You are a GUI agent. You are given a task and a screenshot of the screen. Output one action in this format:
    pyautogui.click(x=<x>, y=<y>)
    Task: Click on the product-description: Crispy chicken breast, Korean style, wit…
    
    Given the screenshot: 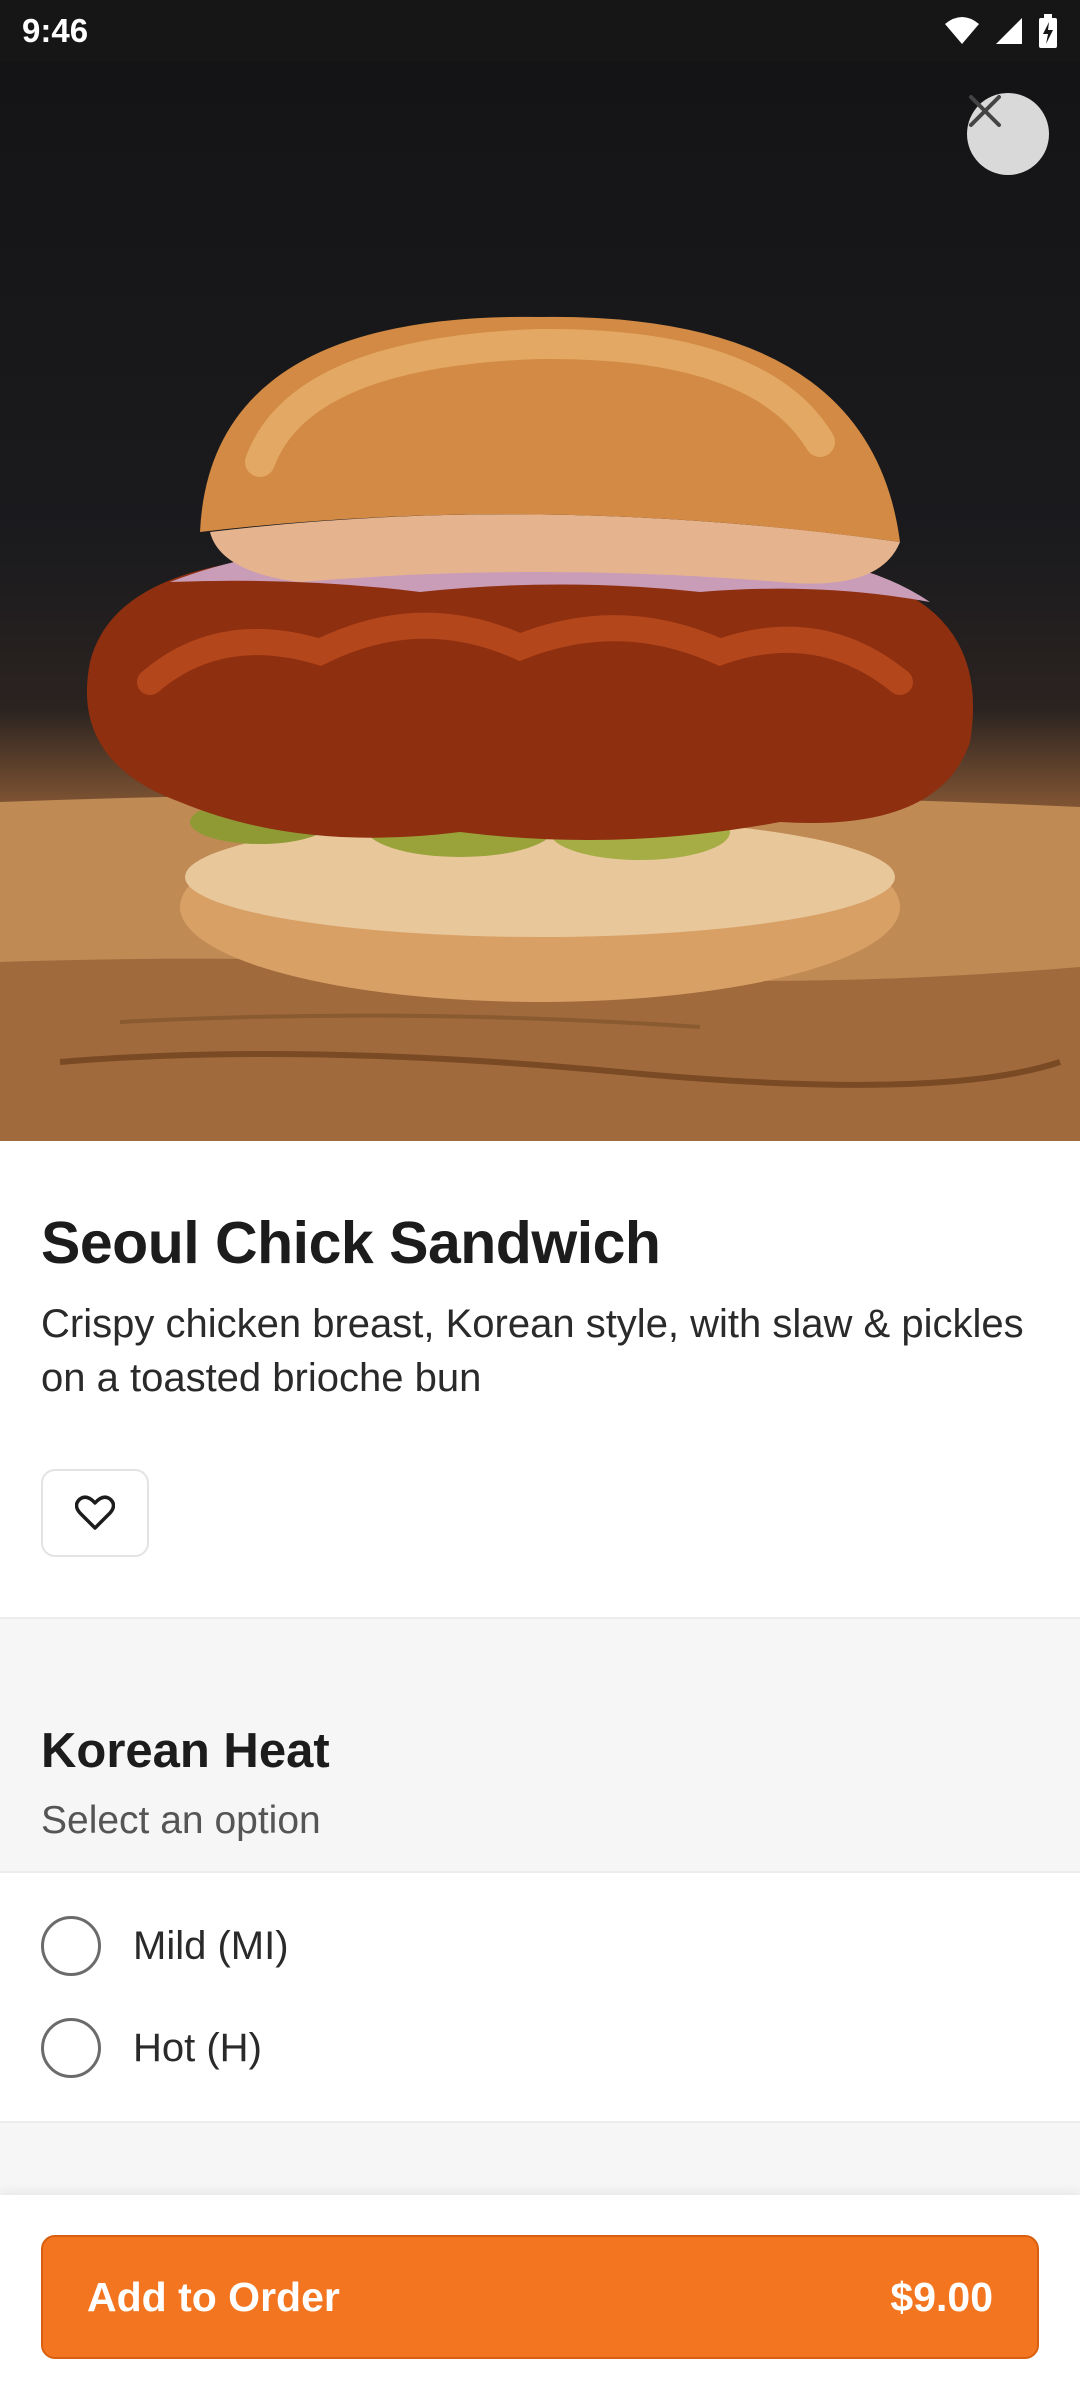 What is the action you would take?
    pyautogui.click(x=532, y=1351)
    